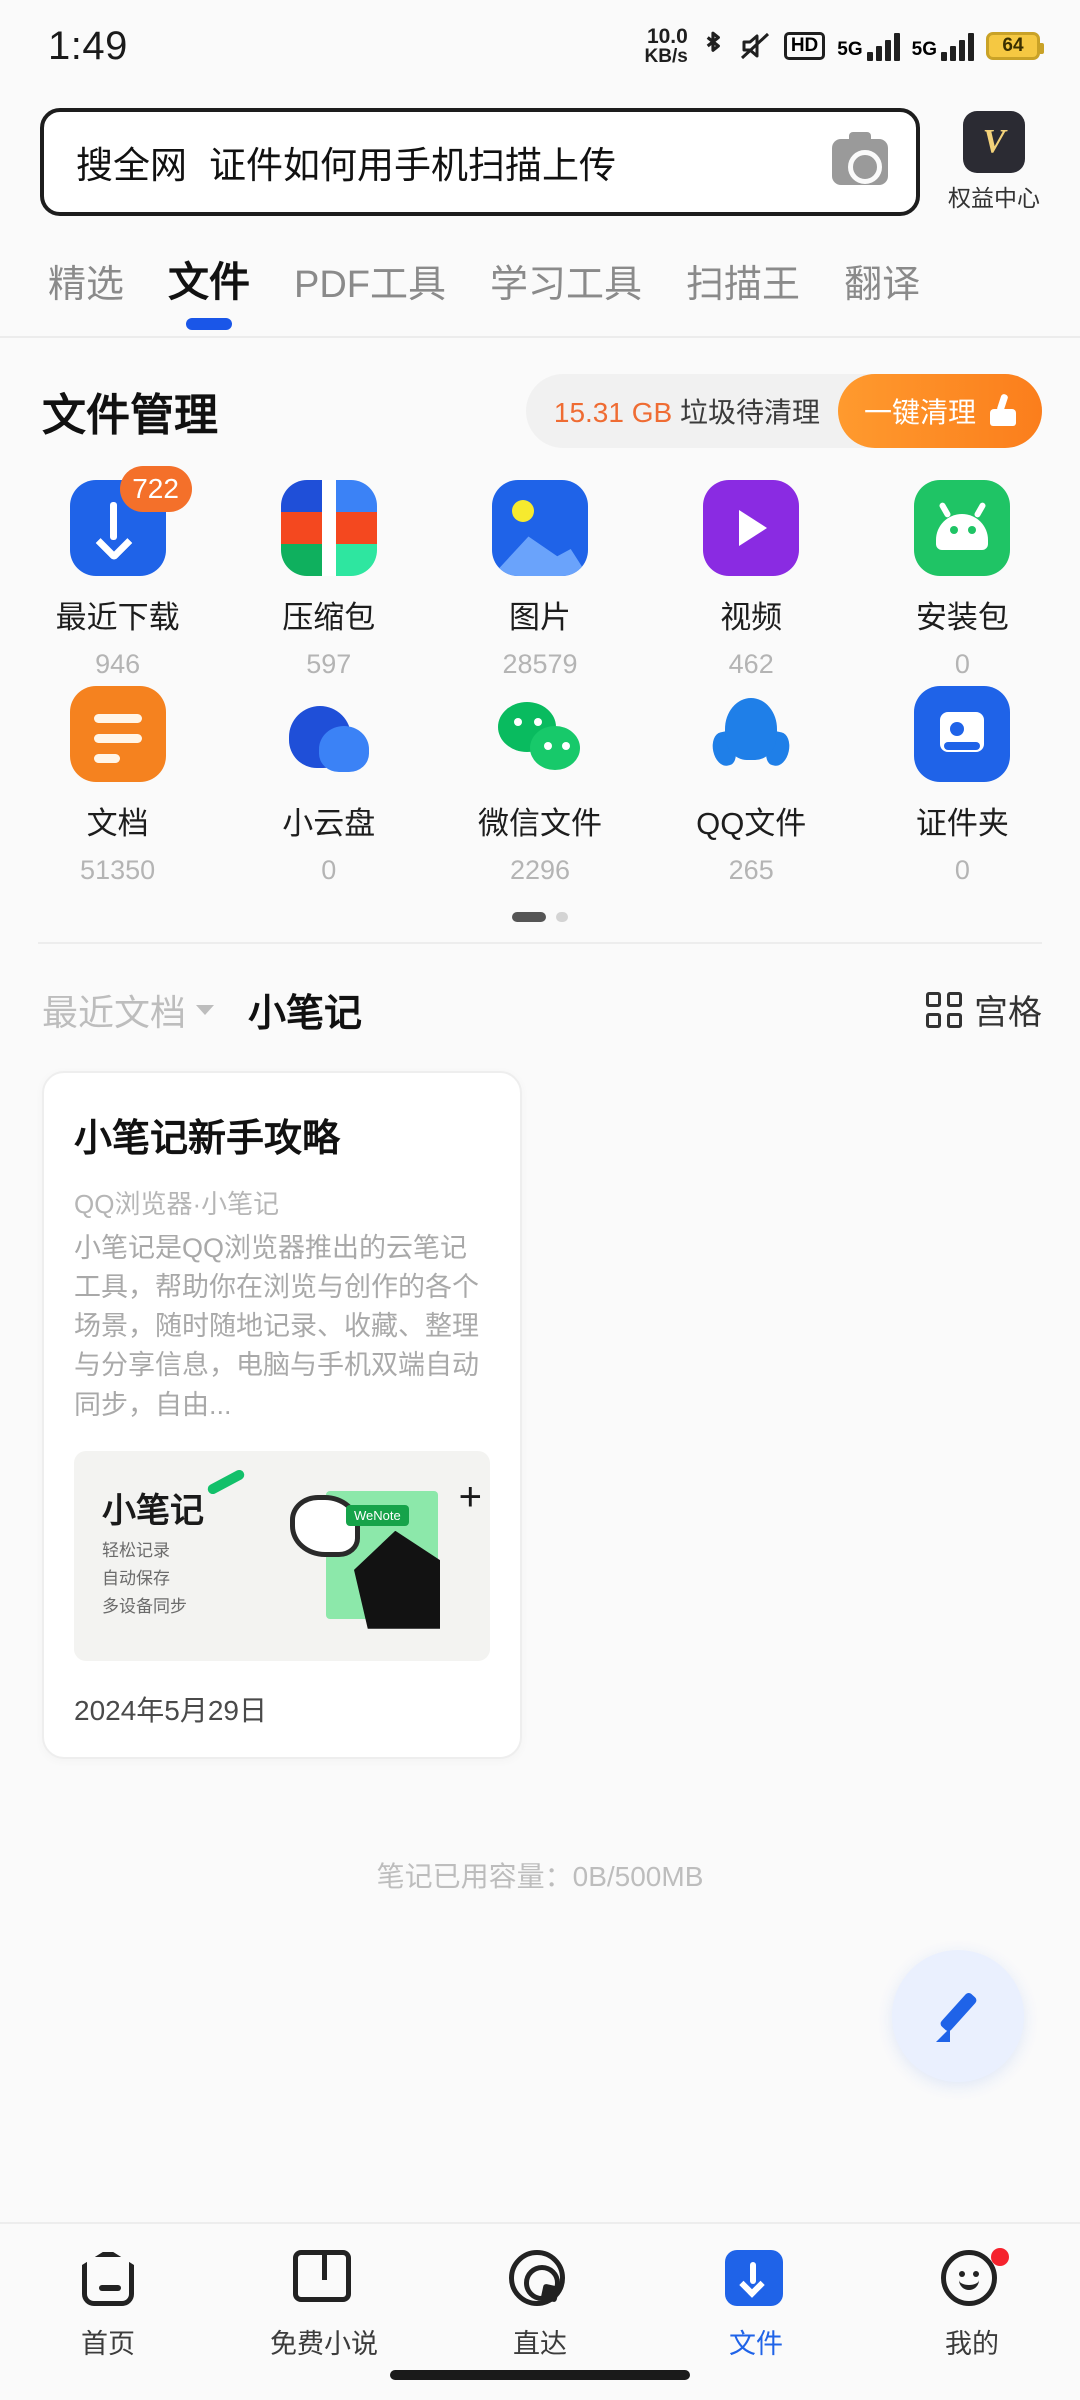 The image size is (1080, 2400). I want to click on junk-clean-pill: 15.31 GB 垃圾待清理 一键清理, so click(783, 411).